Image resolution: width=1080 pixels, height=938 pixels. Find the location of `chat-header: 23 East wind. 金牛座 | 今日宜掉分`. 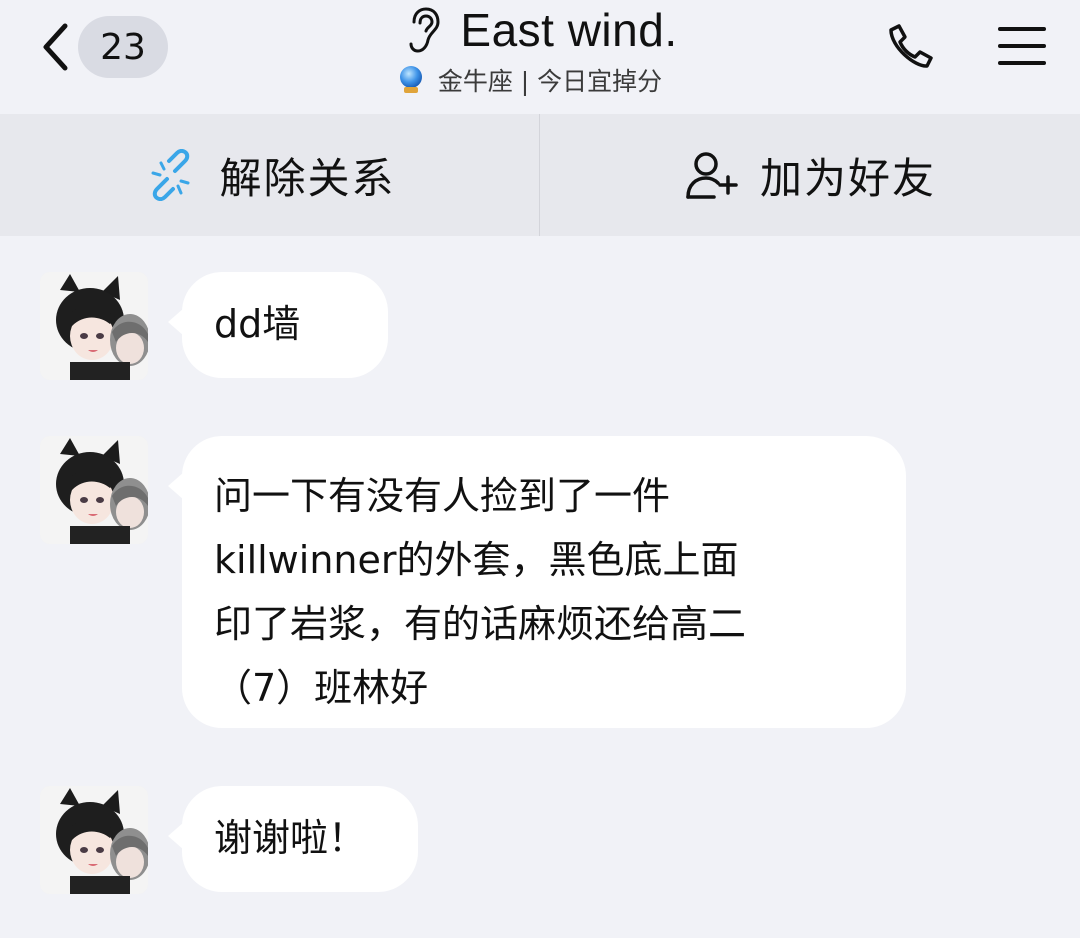

chat-header: 23 East wind. 金牛座 | 今日宜掉分 is located at coordinates (540, 57).